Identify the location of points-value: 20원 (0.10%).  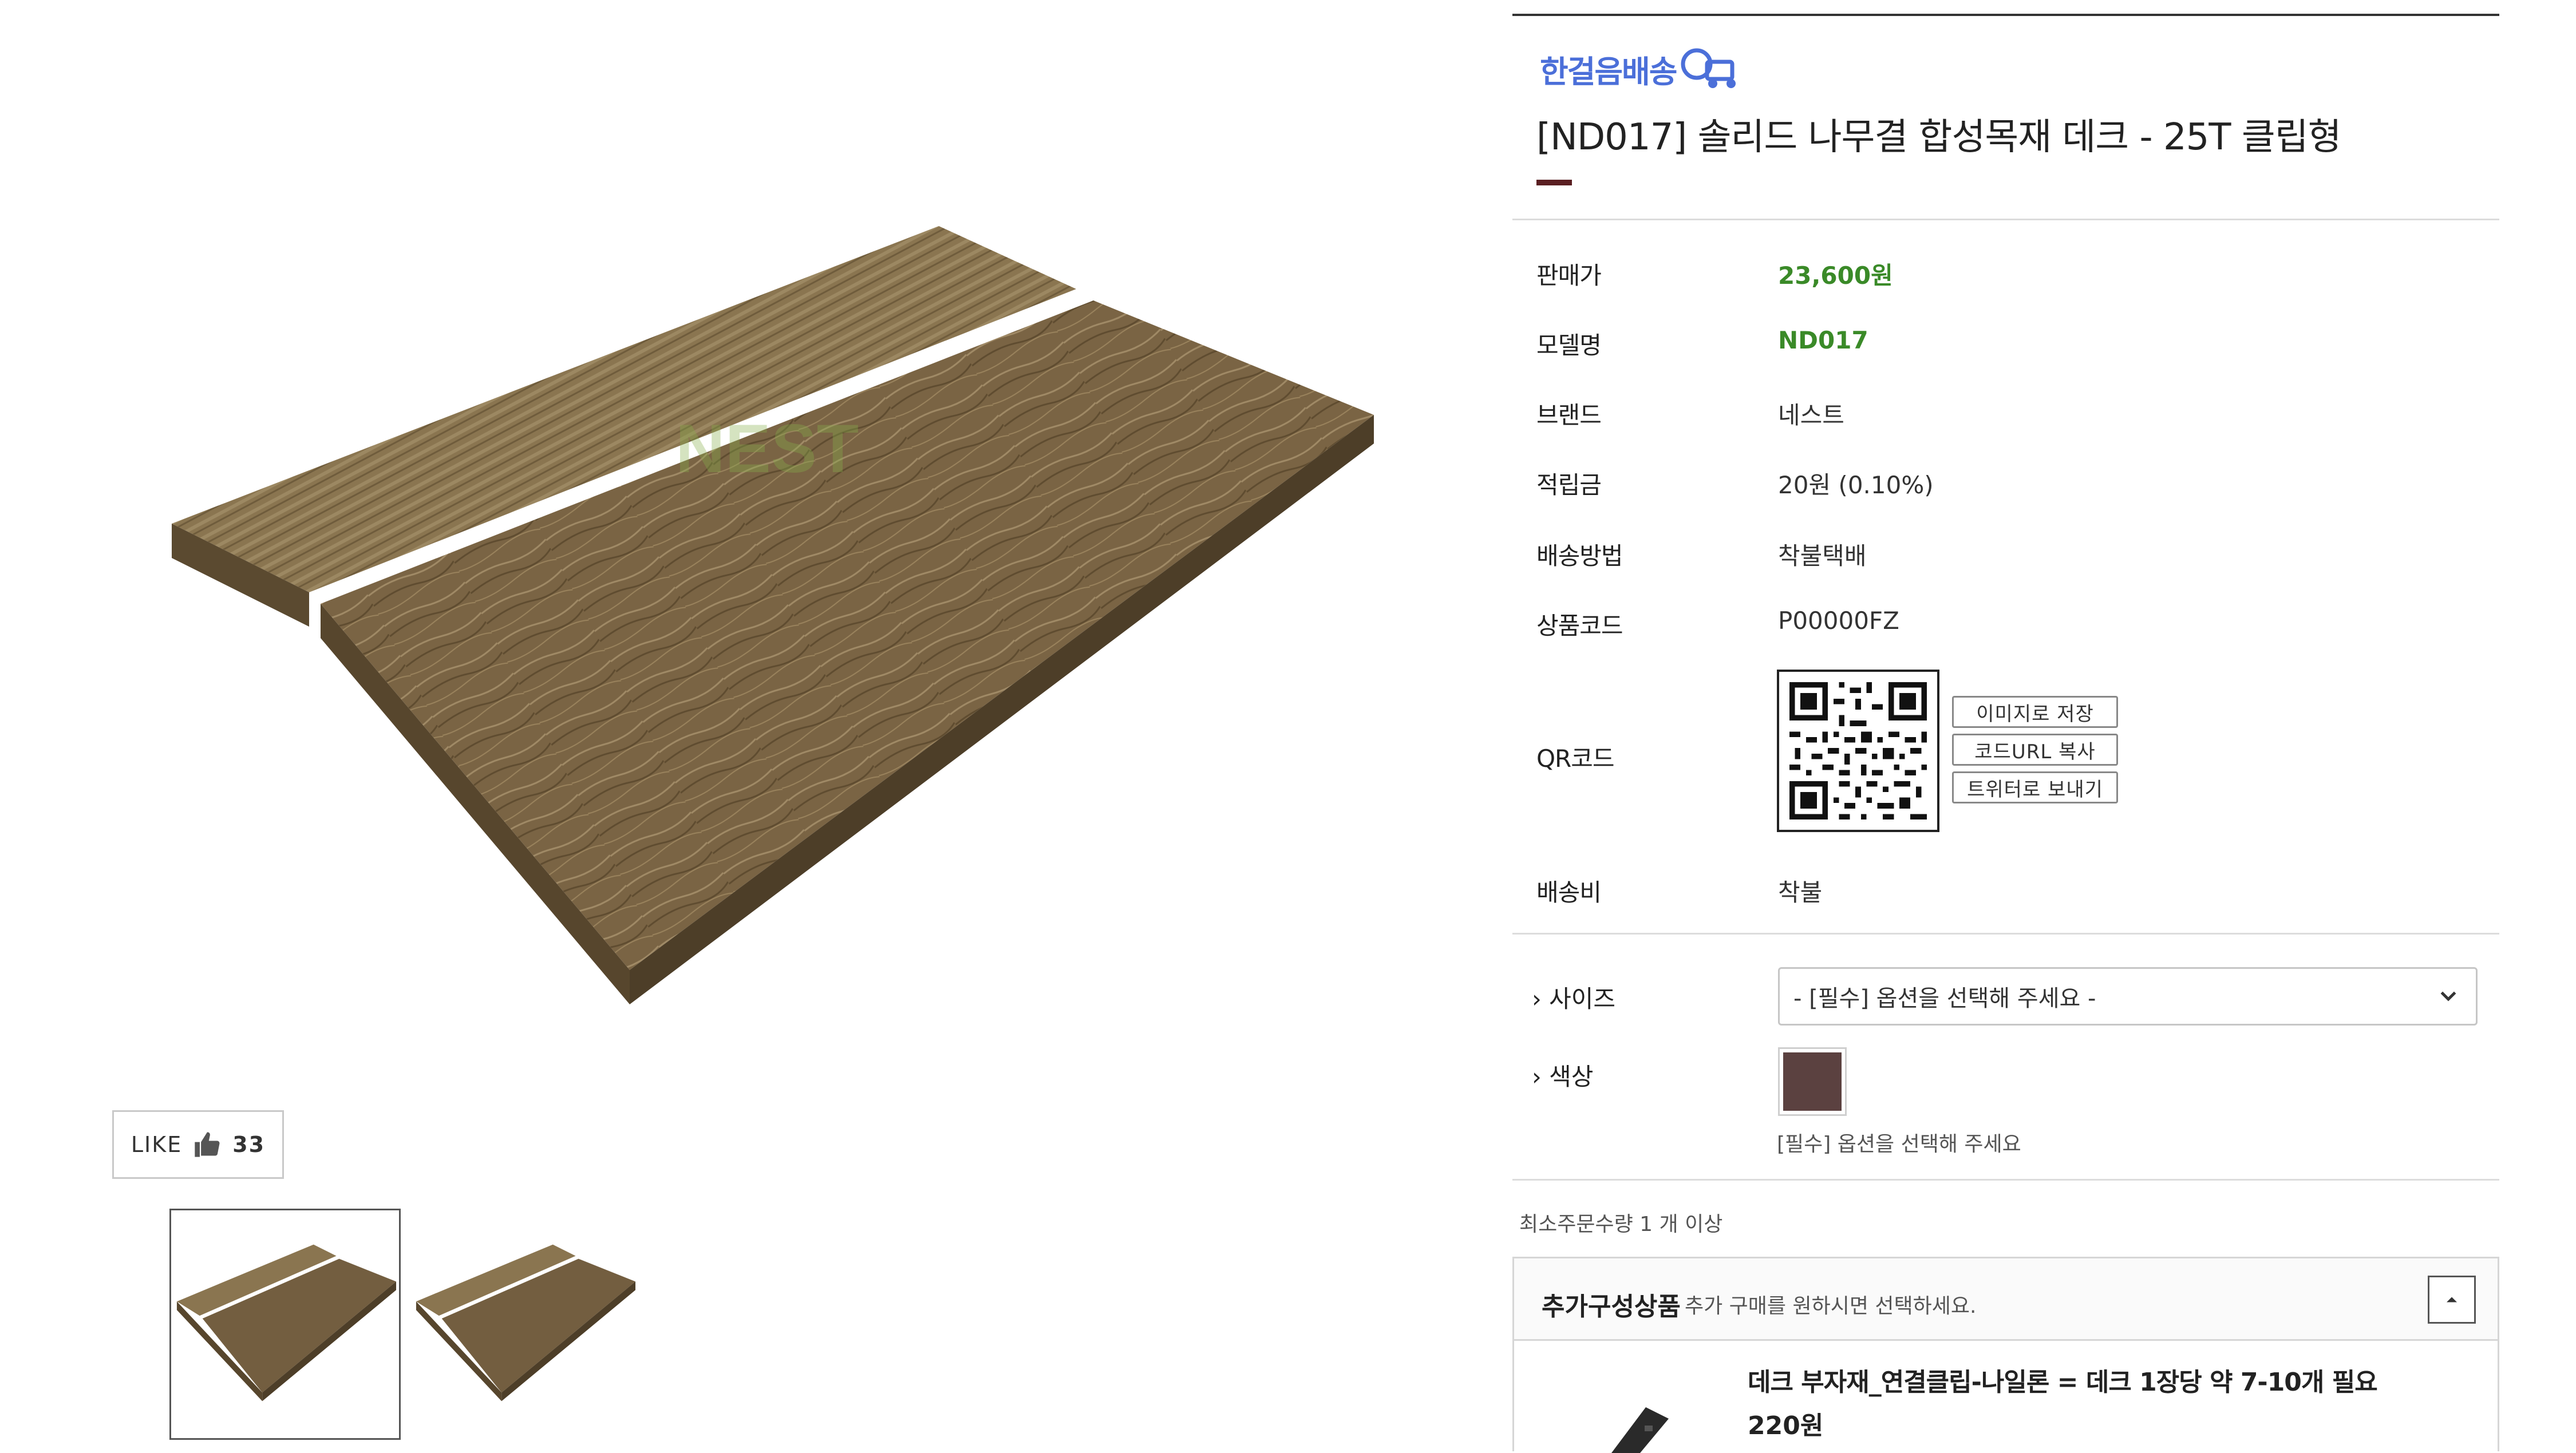
(1856, 485).